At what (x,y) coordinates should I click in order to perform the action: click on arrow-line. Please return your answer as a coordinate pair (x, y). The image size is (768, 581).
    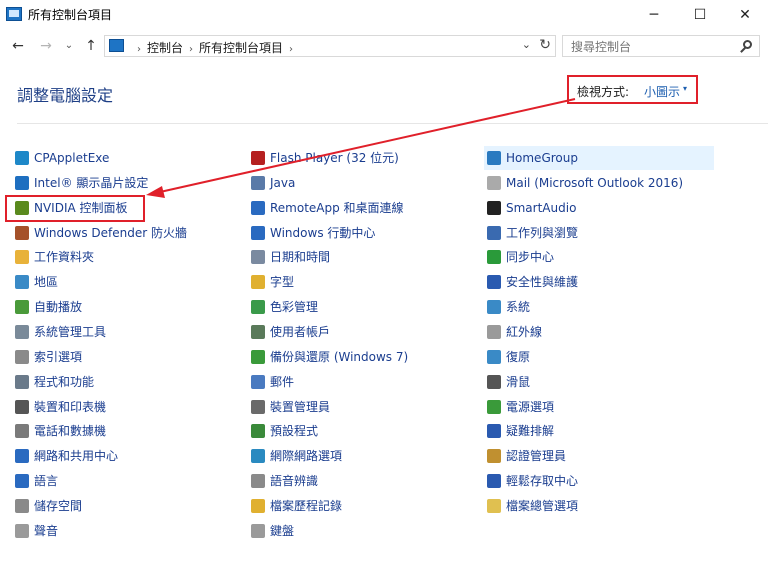
    Looking at the image, I should click on (367, 145).